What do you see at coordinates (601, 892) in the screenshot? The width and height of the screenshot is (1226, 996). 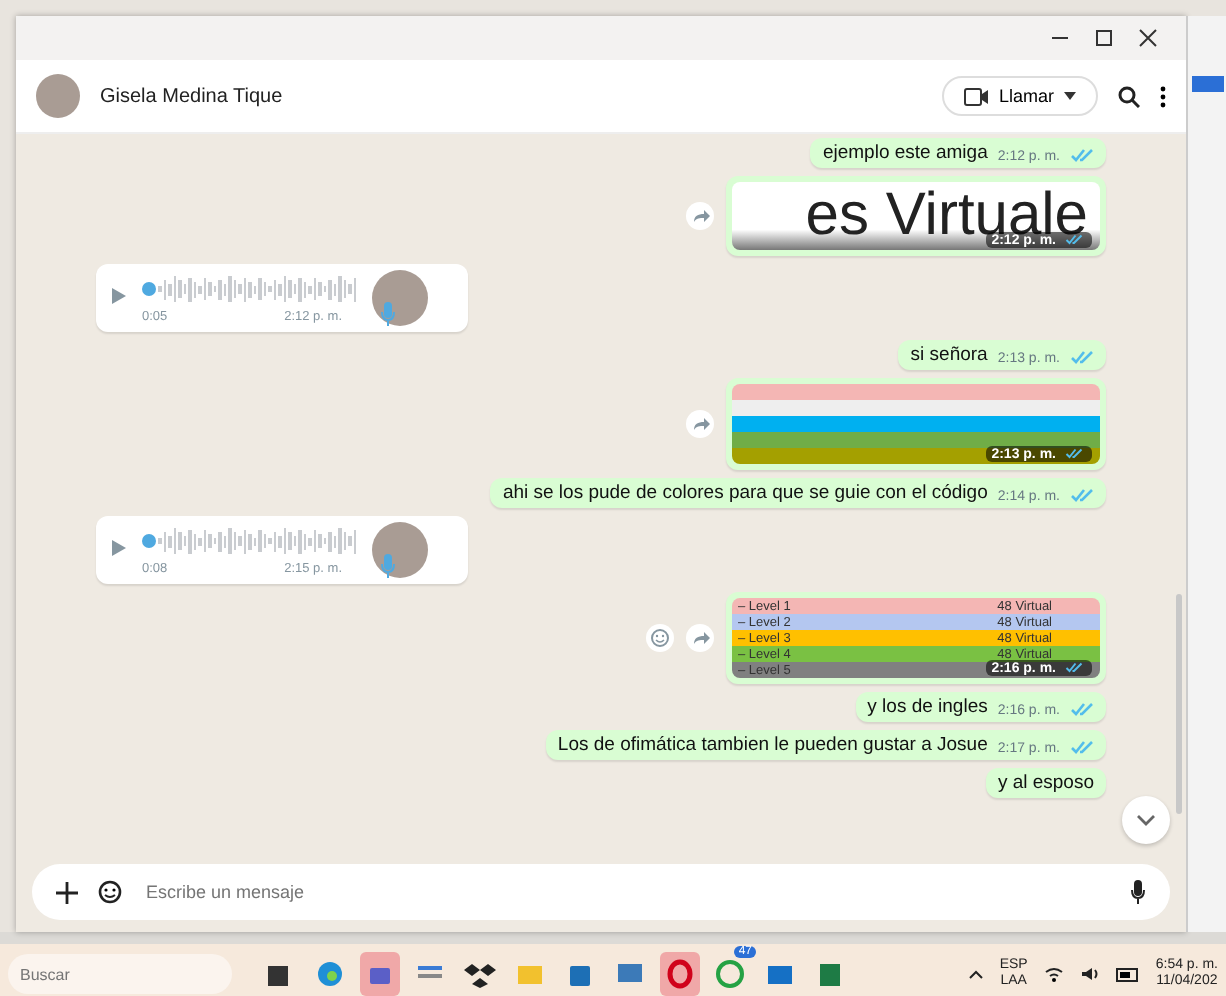 I see `message-composer: Escribe un mensaje` at bounding box center [601, 892].